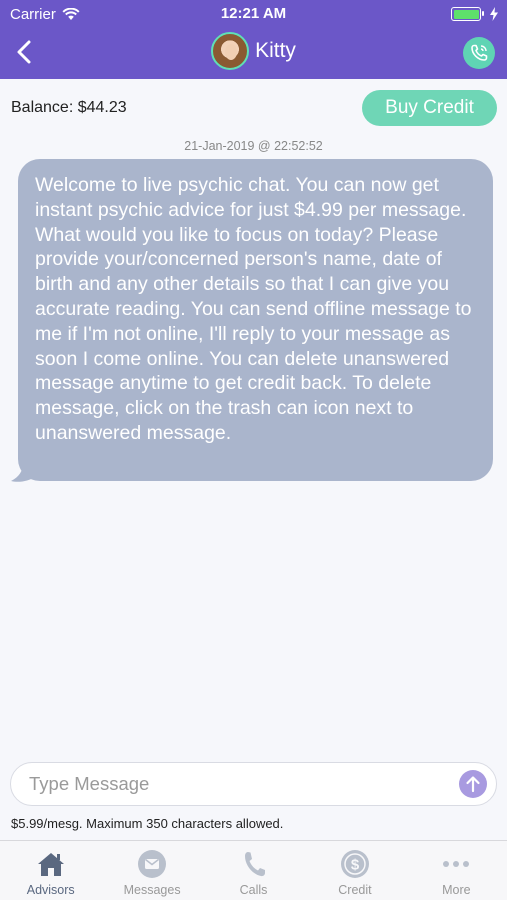 This screenshot has width=507, height=900. I want to click on buy-credit-button: Buy Credit, so click(429, 108).